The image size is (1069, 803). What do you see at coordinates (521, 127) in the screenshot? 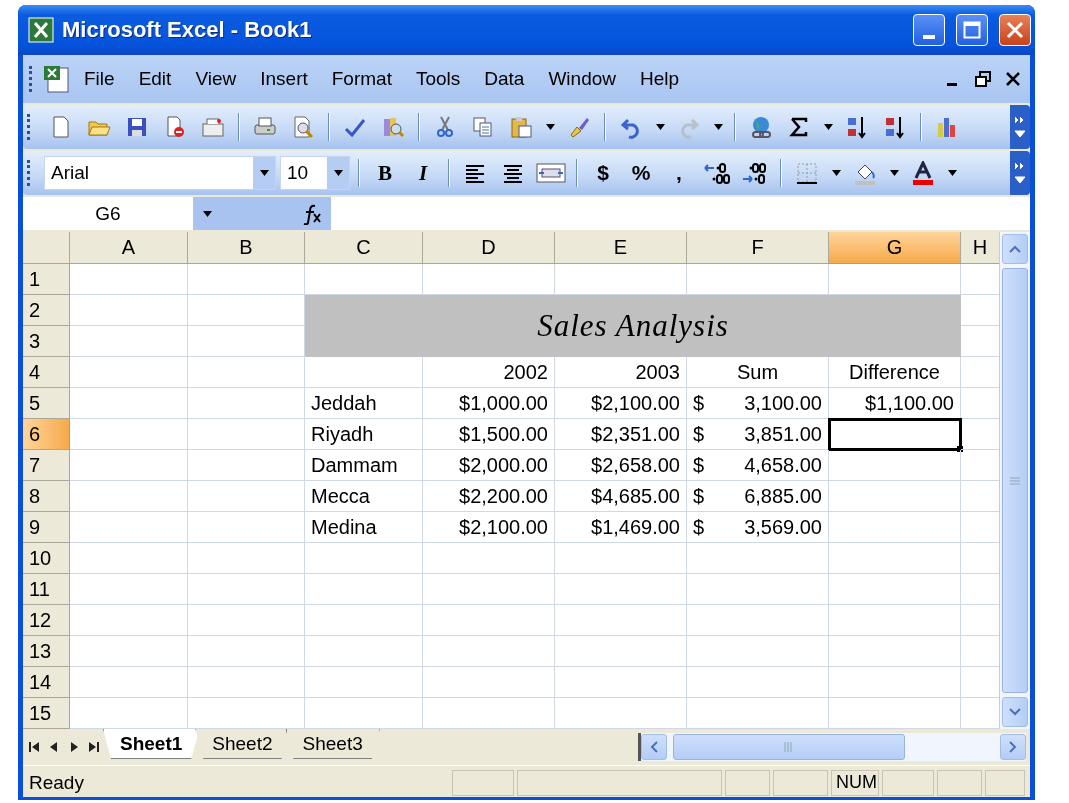
I see `clipboard-icon` at bounding box center [521, 127].